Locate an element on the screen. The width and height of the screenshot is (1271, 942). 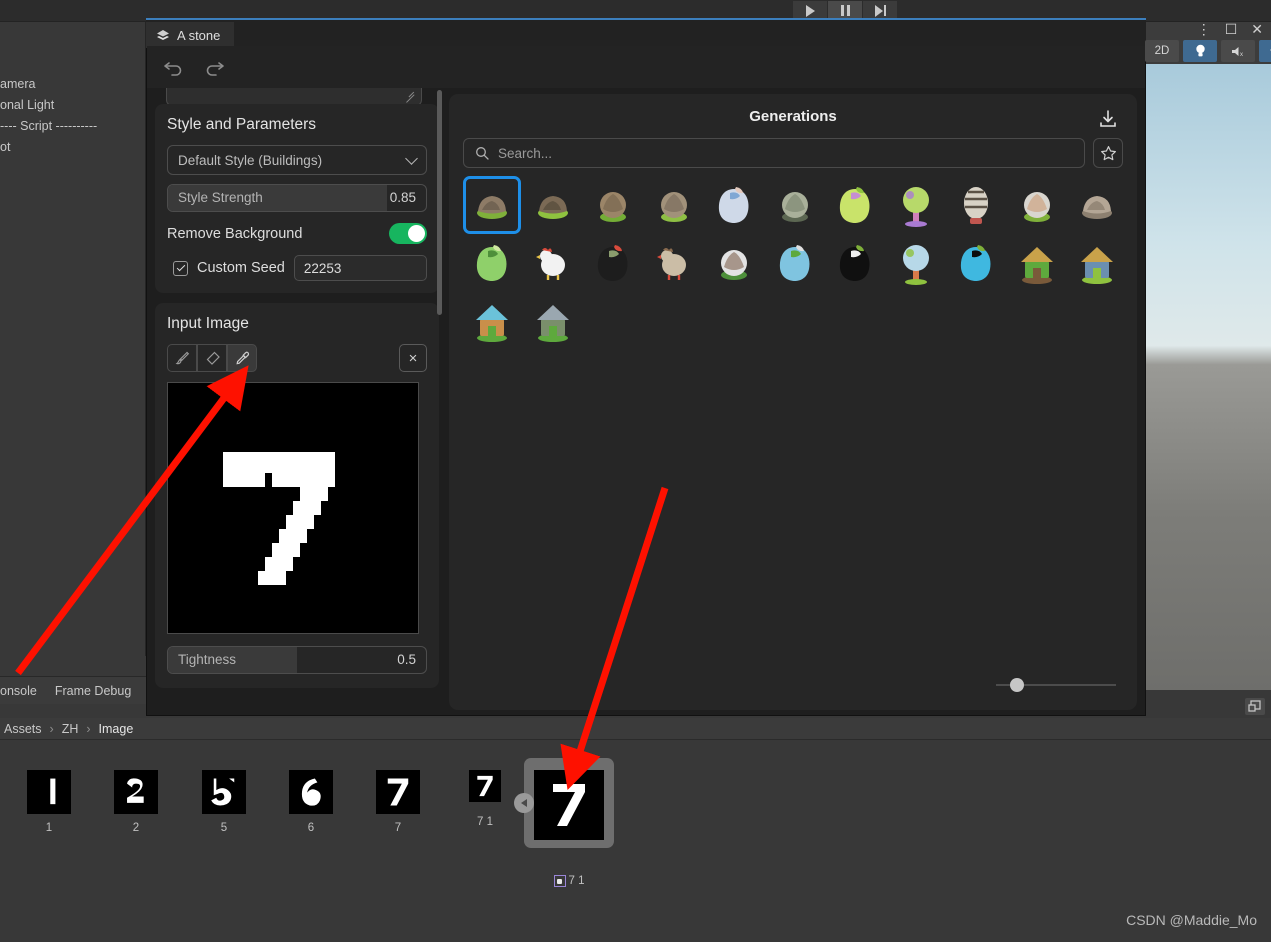
generation-thumb-plain-pebble is located at coordinates (1097, 205).